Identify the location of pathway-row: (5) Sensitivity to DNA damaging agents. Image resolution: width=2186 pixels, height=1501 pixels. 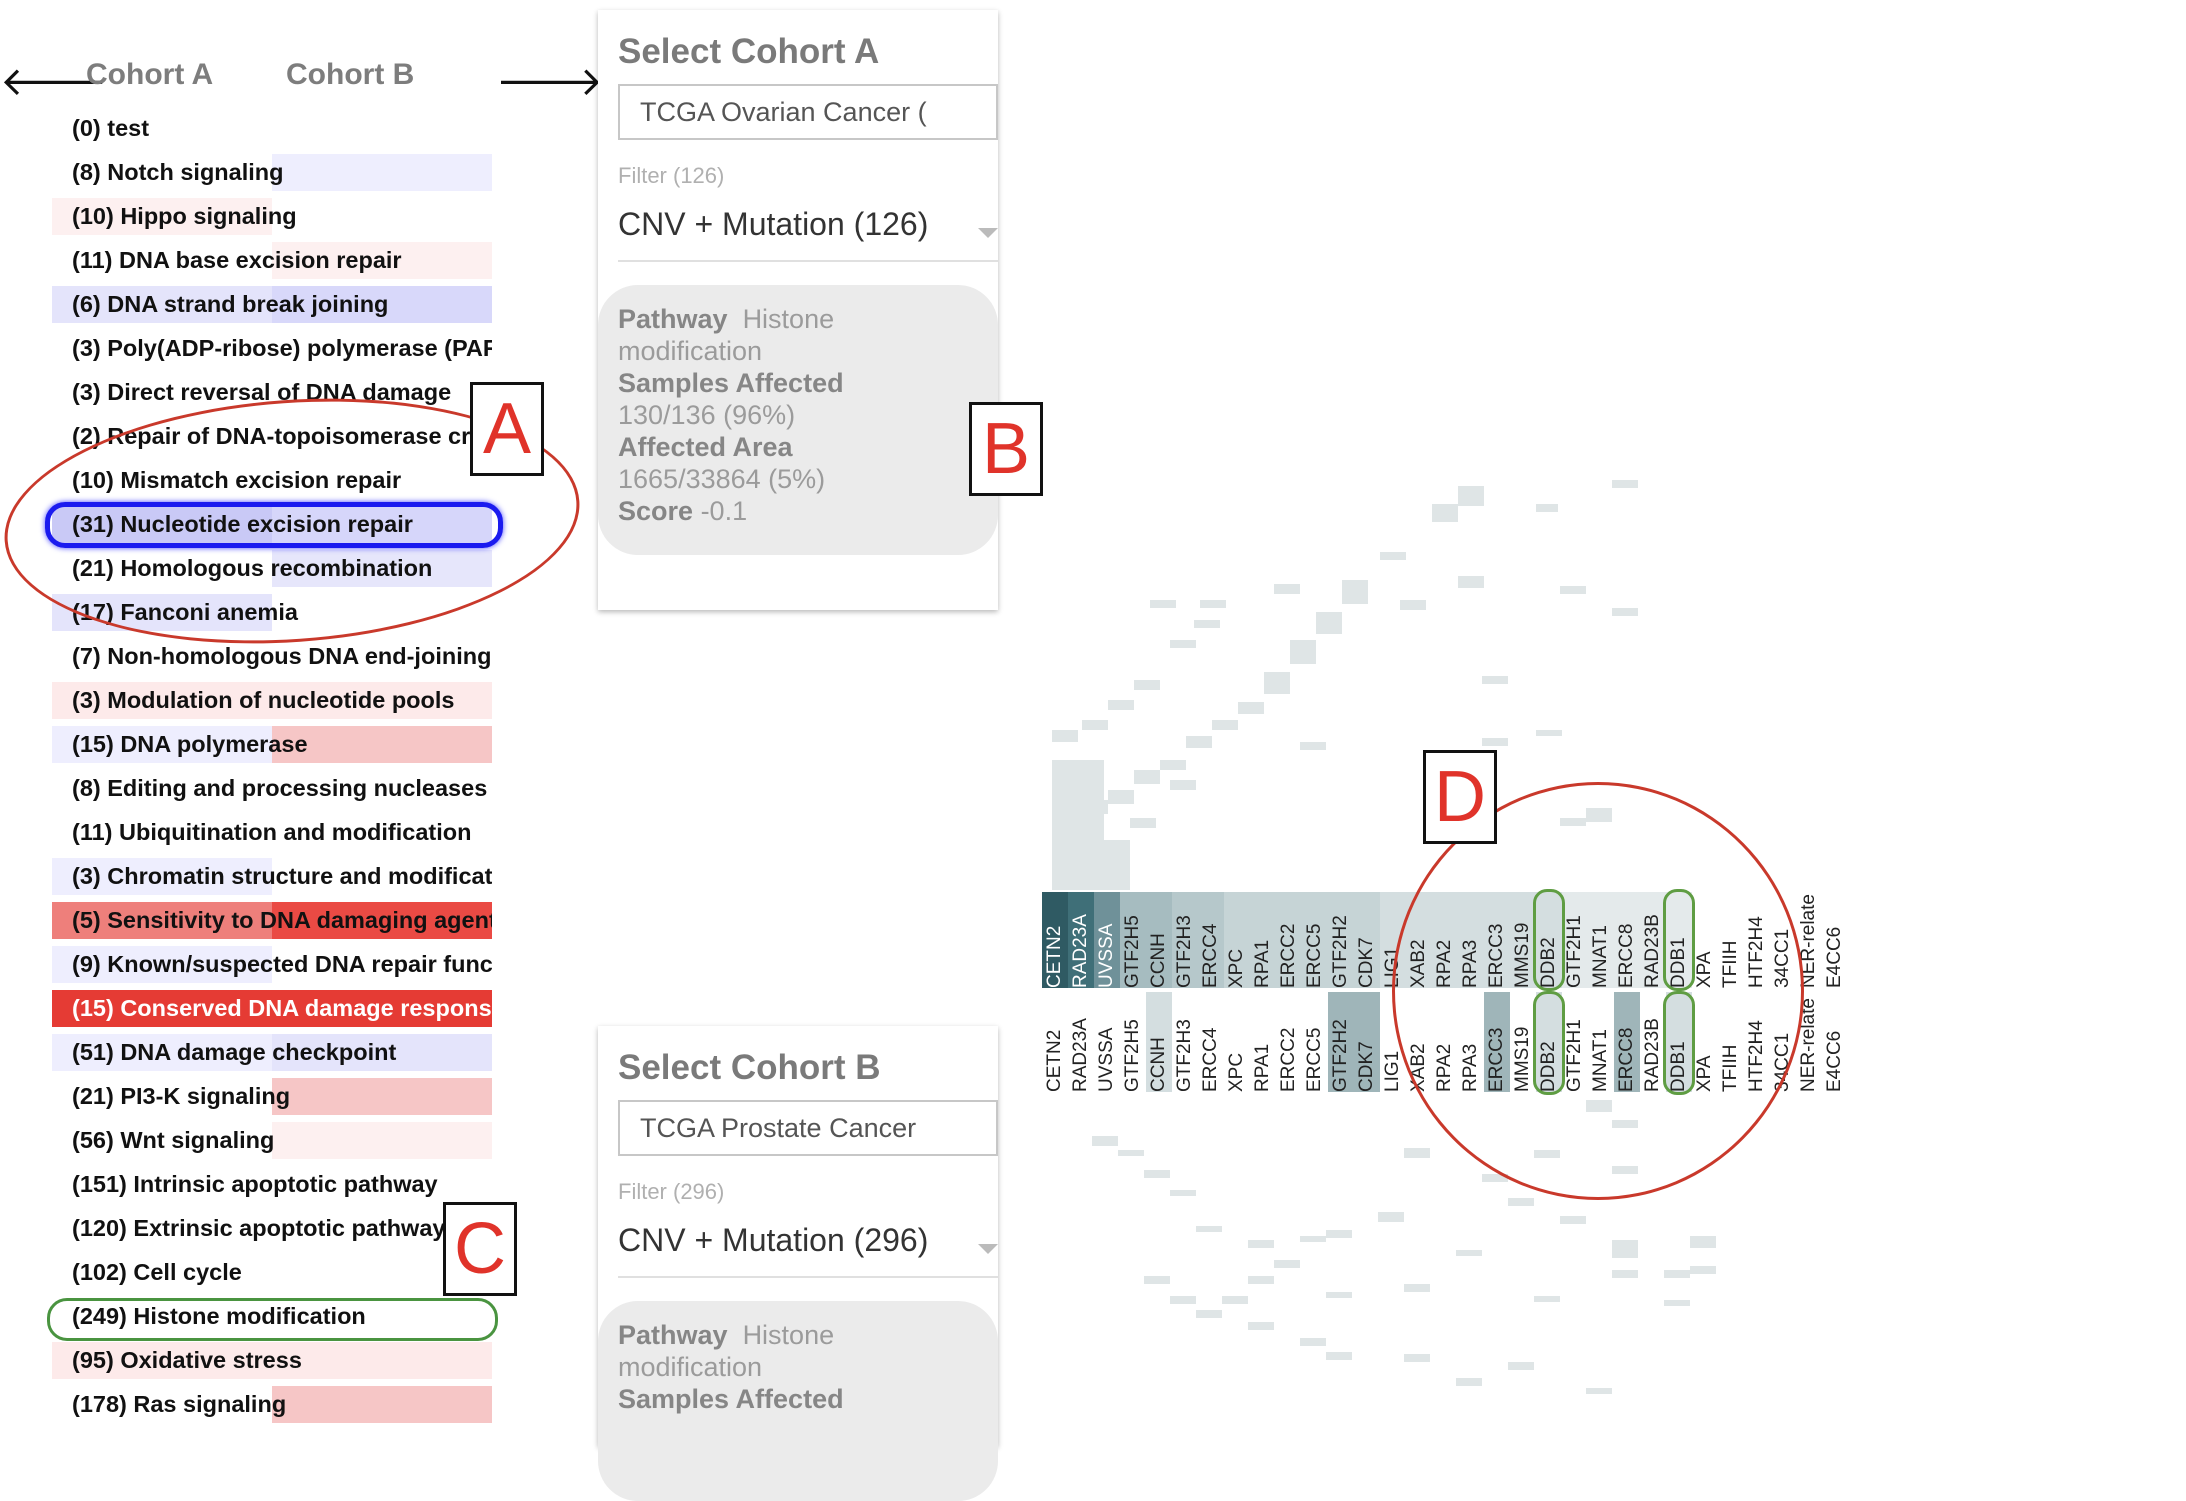
(272, 920).